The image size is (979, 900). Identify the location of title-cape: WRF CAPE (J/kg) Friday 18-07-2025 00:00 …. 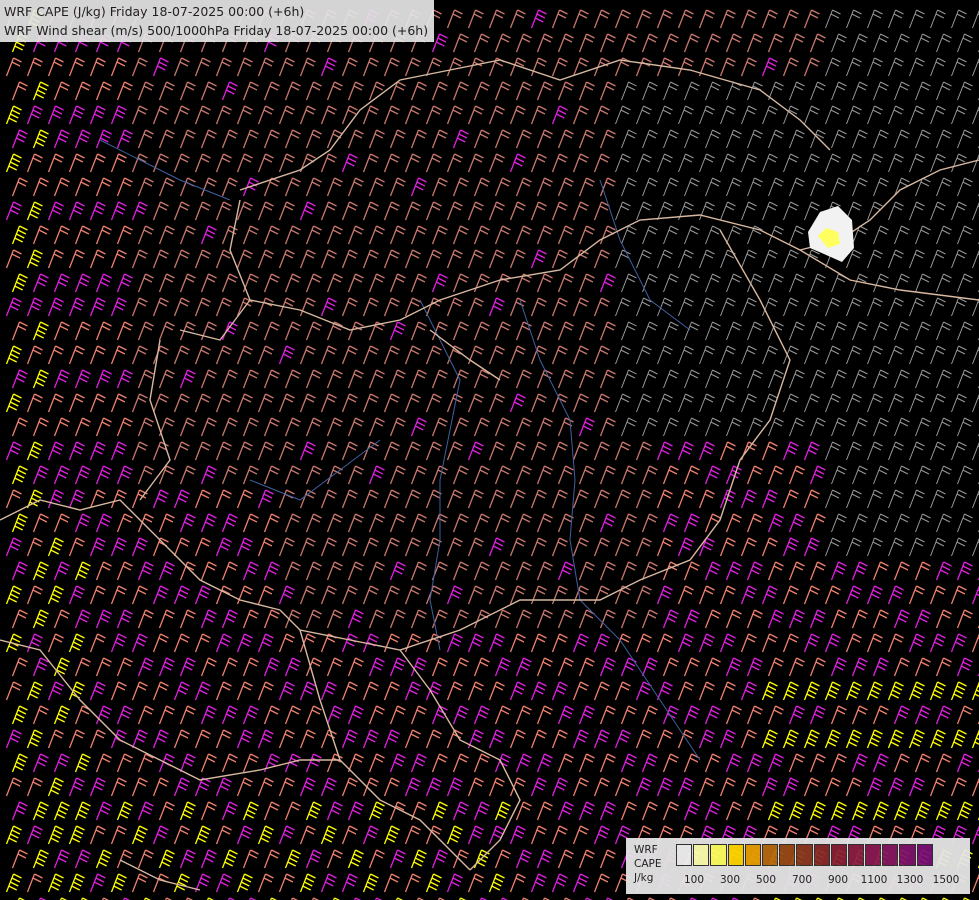
(154, 11).